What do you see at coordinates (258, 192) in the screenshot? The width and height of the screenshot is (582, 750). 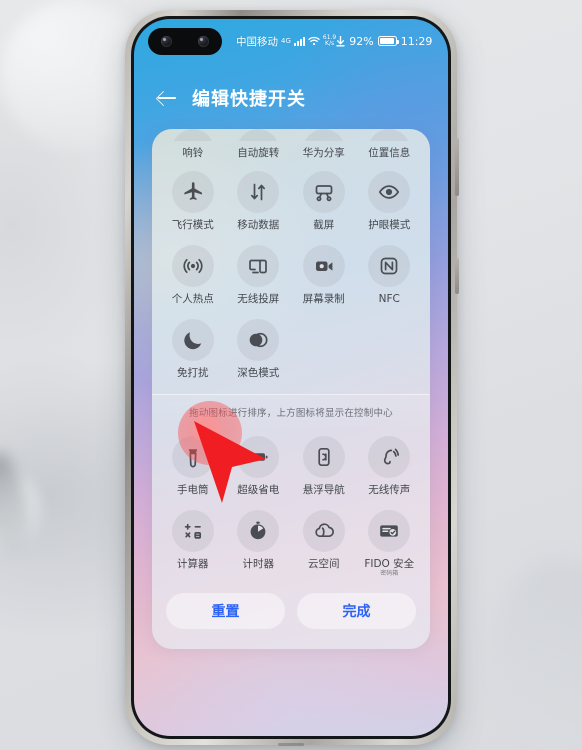 I see `mobile-data-icon` at bounding box center [258, 192].